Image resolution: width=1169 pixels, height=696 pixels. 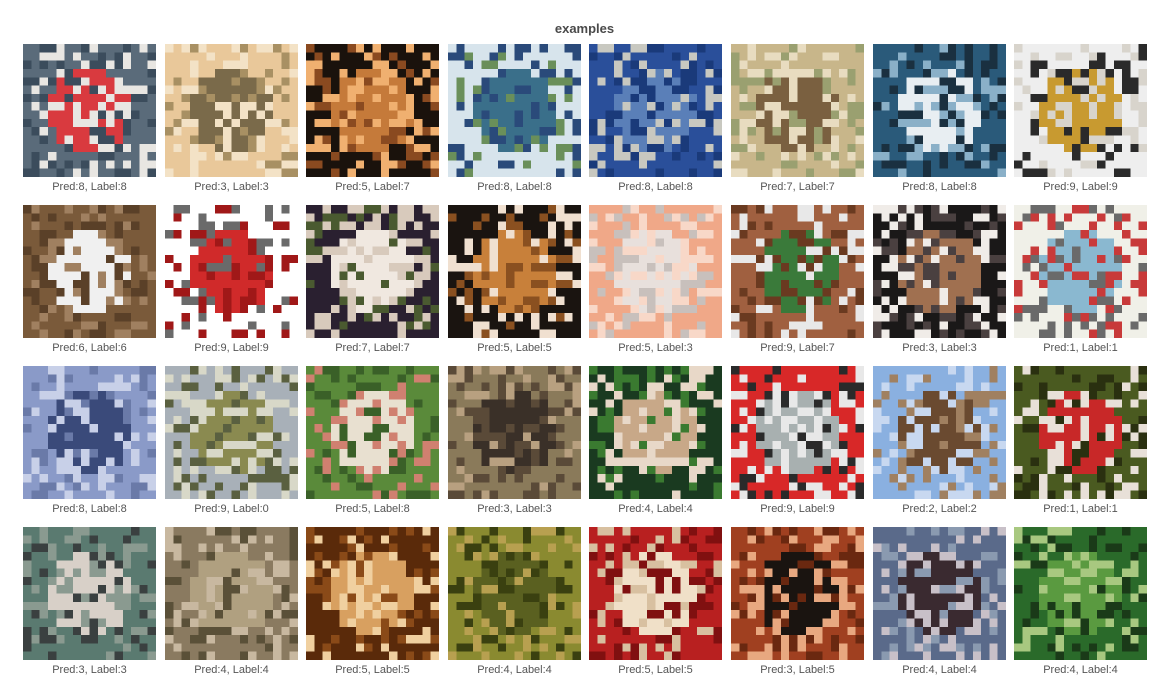 I want to click on example-card: Pred:3, Label:5, so click(x=797, y=601).